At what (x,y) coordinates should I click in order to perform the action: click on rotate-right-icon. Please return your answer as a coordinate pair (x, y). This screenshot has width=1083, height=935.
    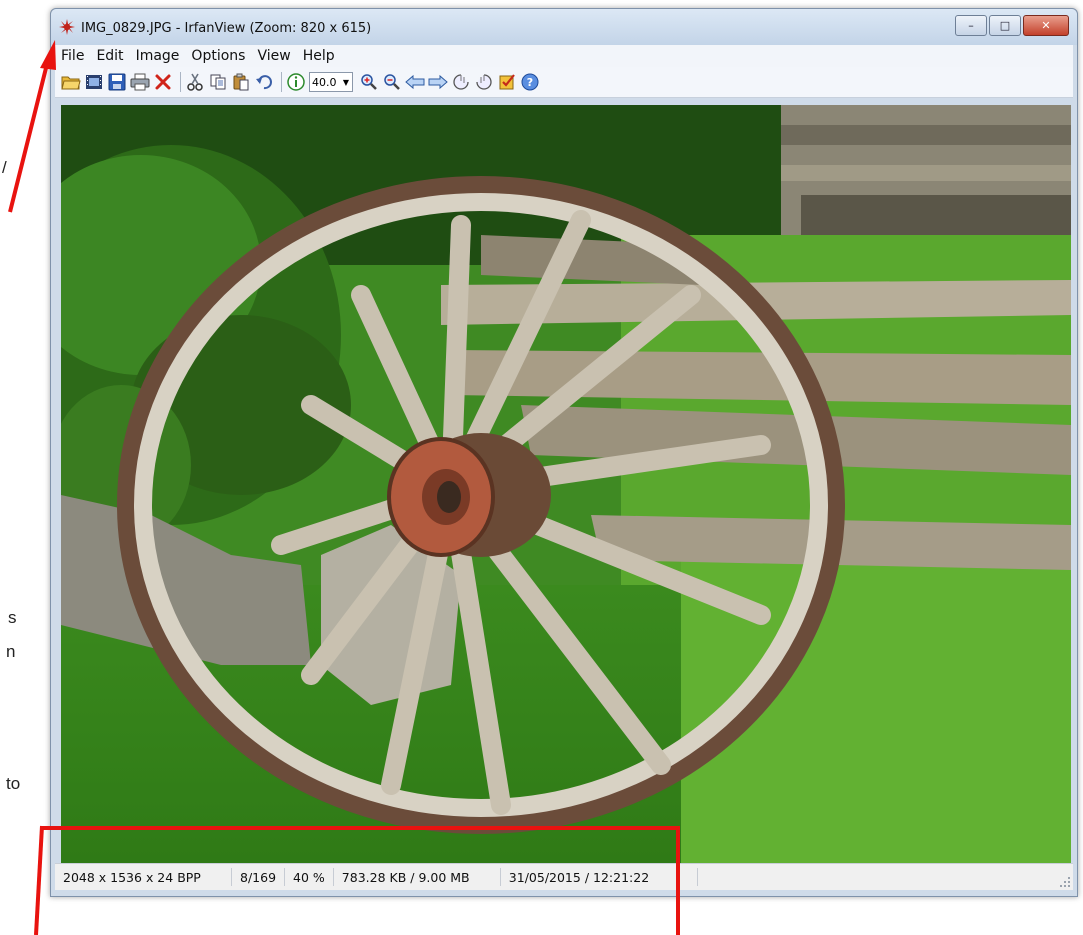
    Looking at the image, I should click on (484, 82).